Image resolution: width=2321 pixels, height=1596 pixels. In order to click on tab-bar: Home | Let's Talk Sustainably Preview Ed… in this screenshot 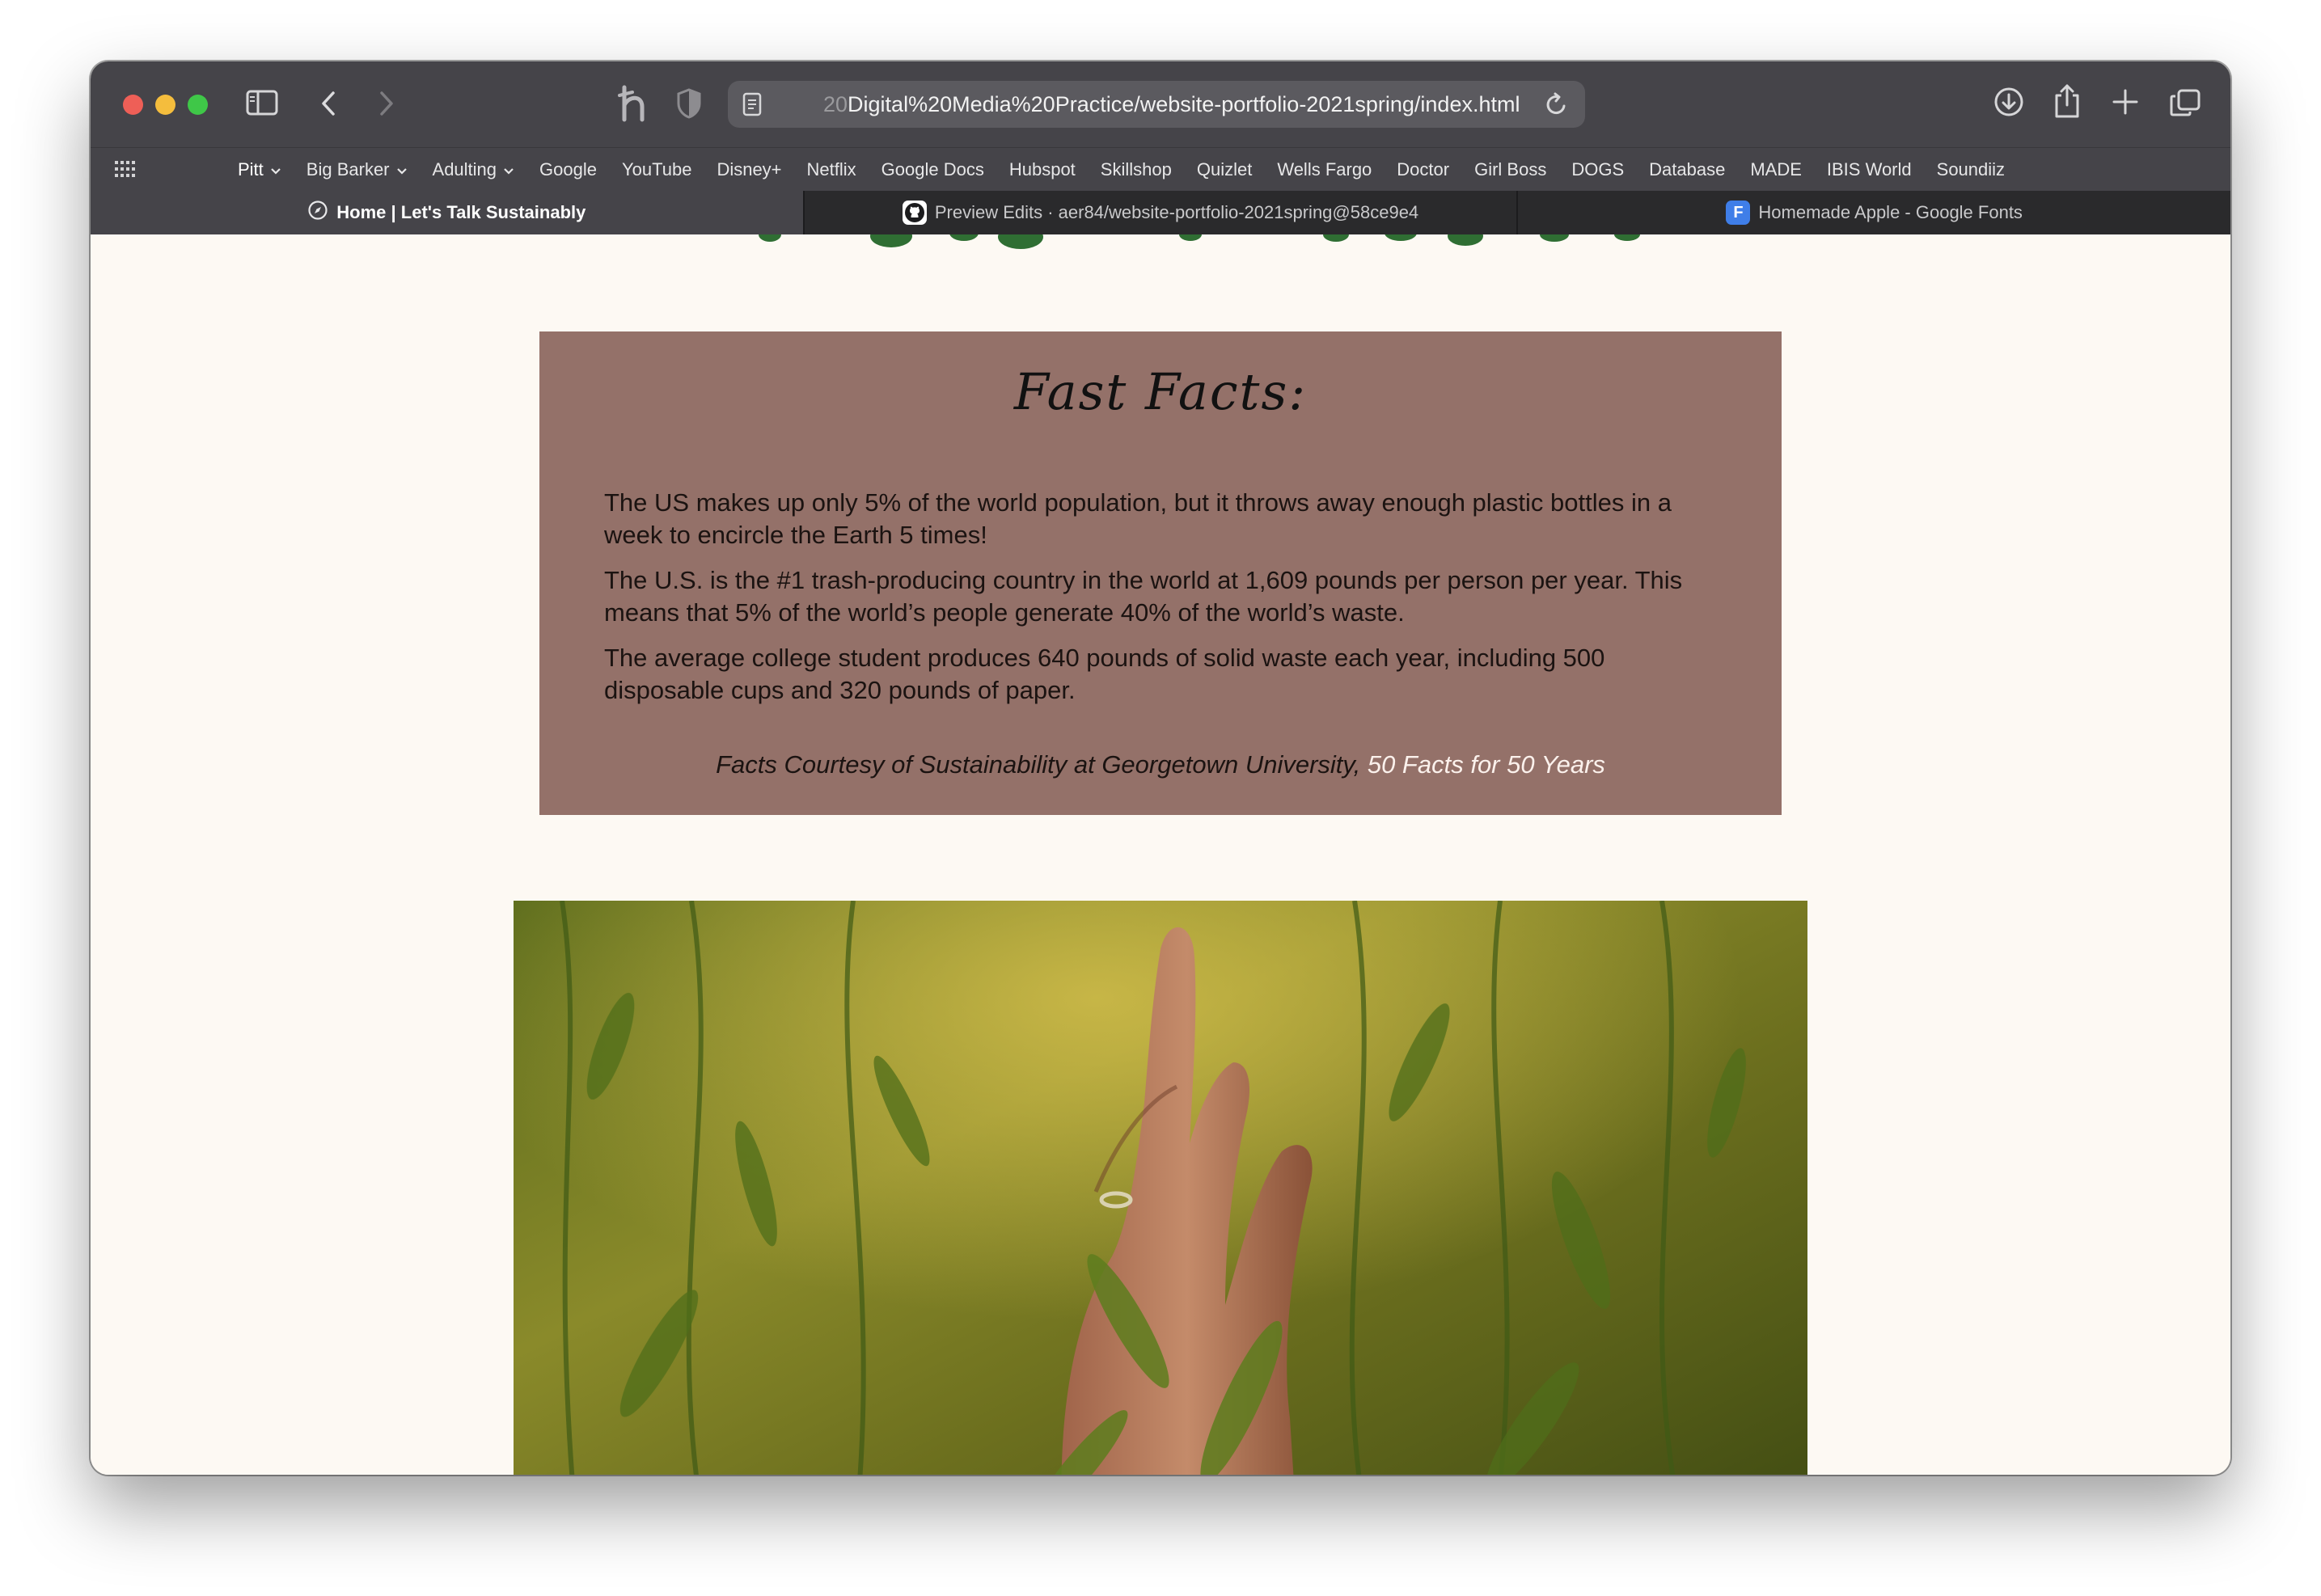, I will do `click(1160, 212)`.